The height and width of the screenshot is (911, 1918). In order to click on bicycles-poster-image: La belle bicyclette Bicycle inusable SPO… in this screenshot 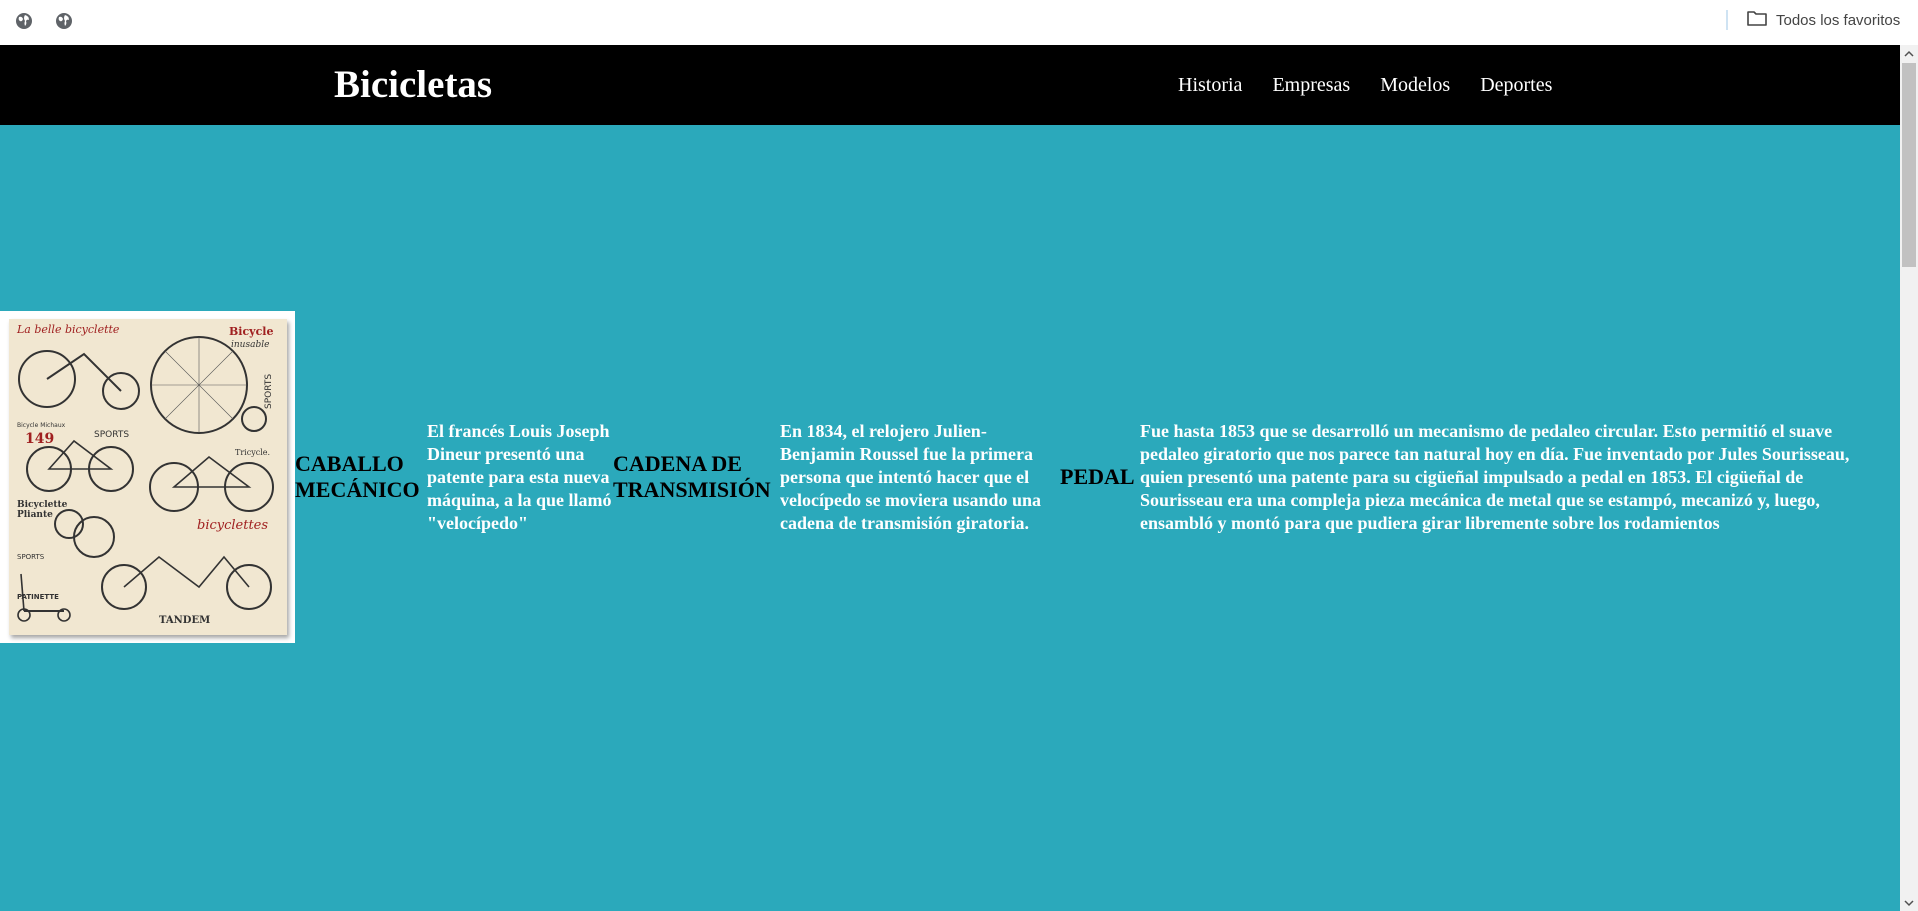, I will do `click(147, 477)`.